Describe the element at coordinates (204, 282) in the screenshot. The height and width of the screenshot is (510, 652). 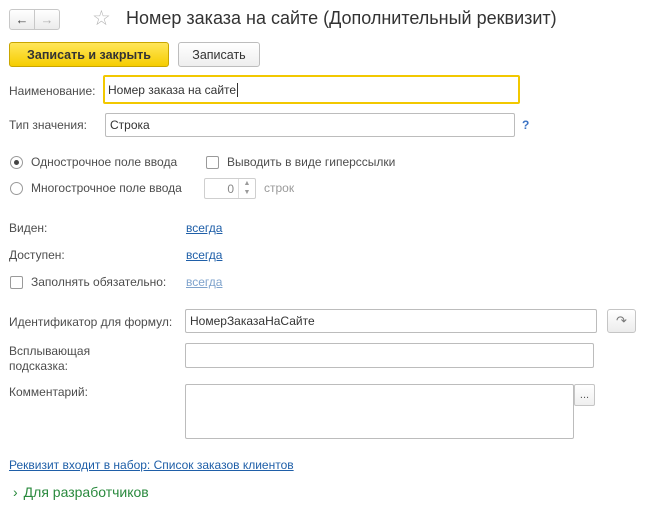
I see `required-link: всегда` at that location.